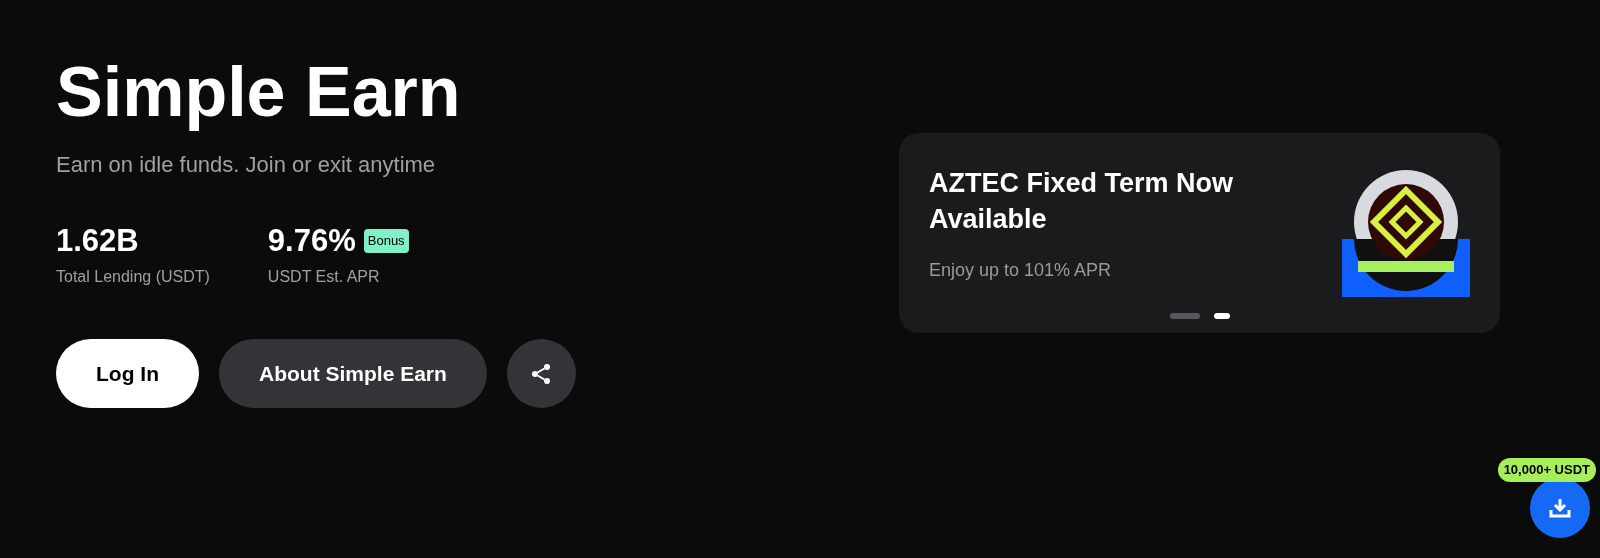 This screenshot has height=558, width=1600. What do you see at coordinates (246, 165) in the screenshot?
I see `page-subtitle: Earn on idle funds. Join or exit anytime` at bounding box center [246, 165].